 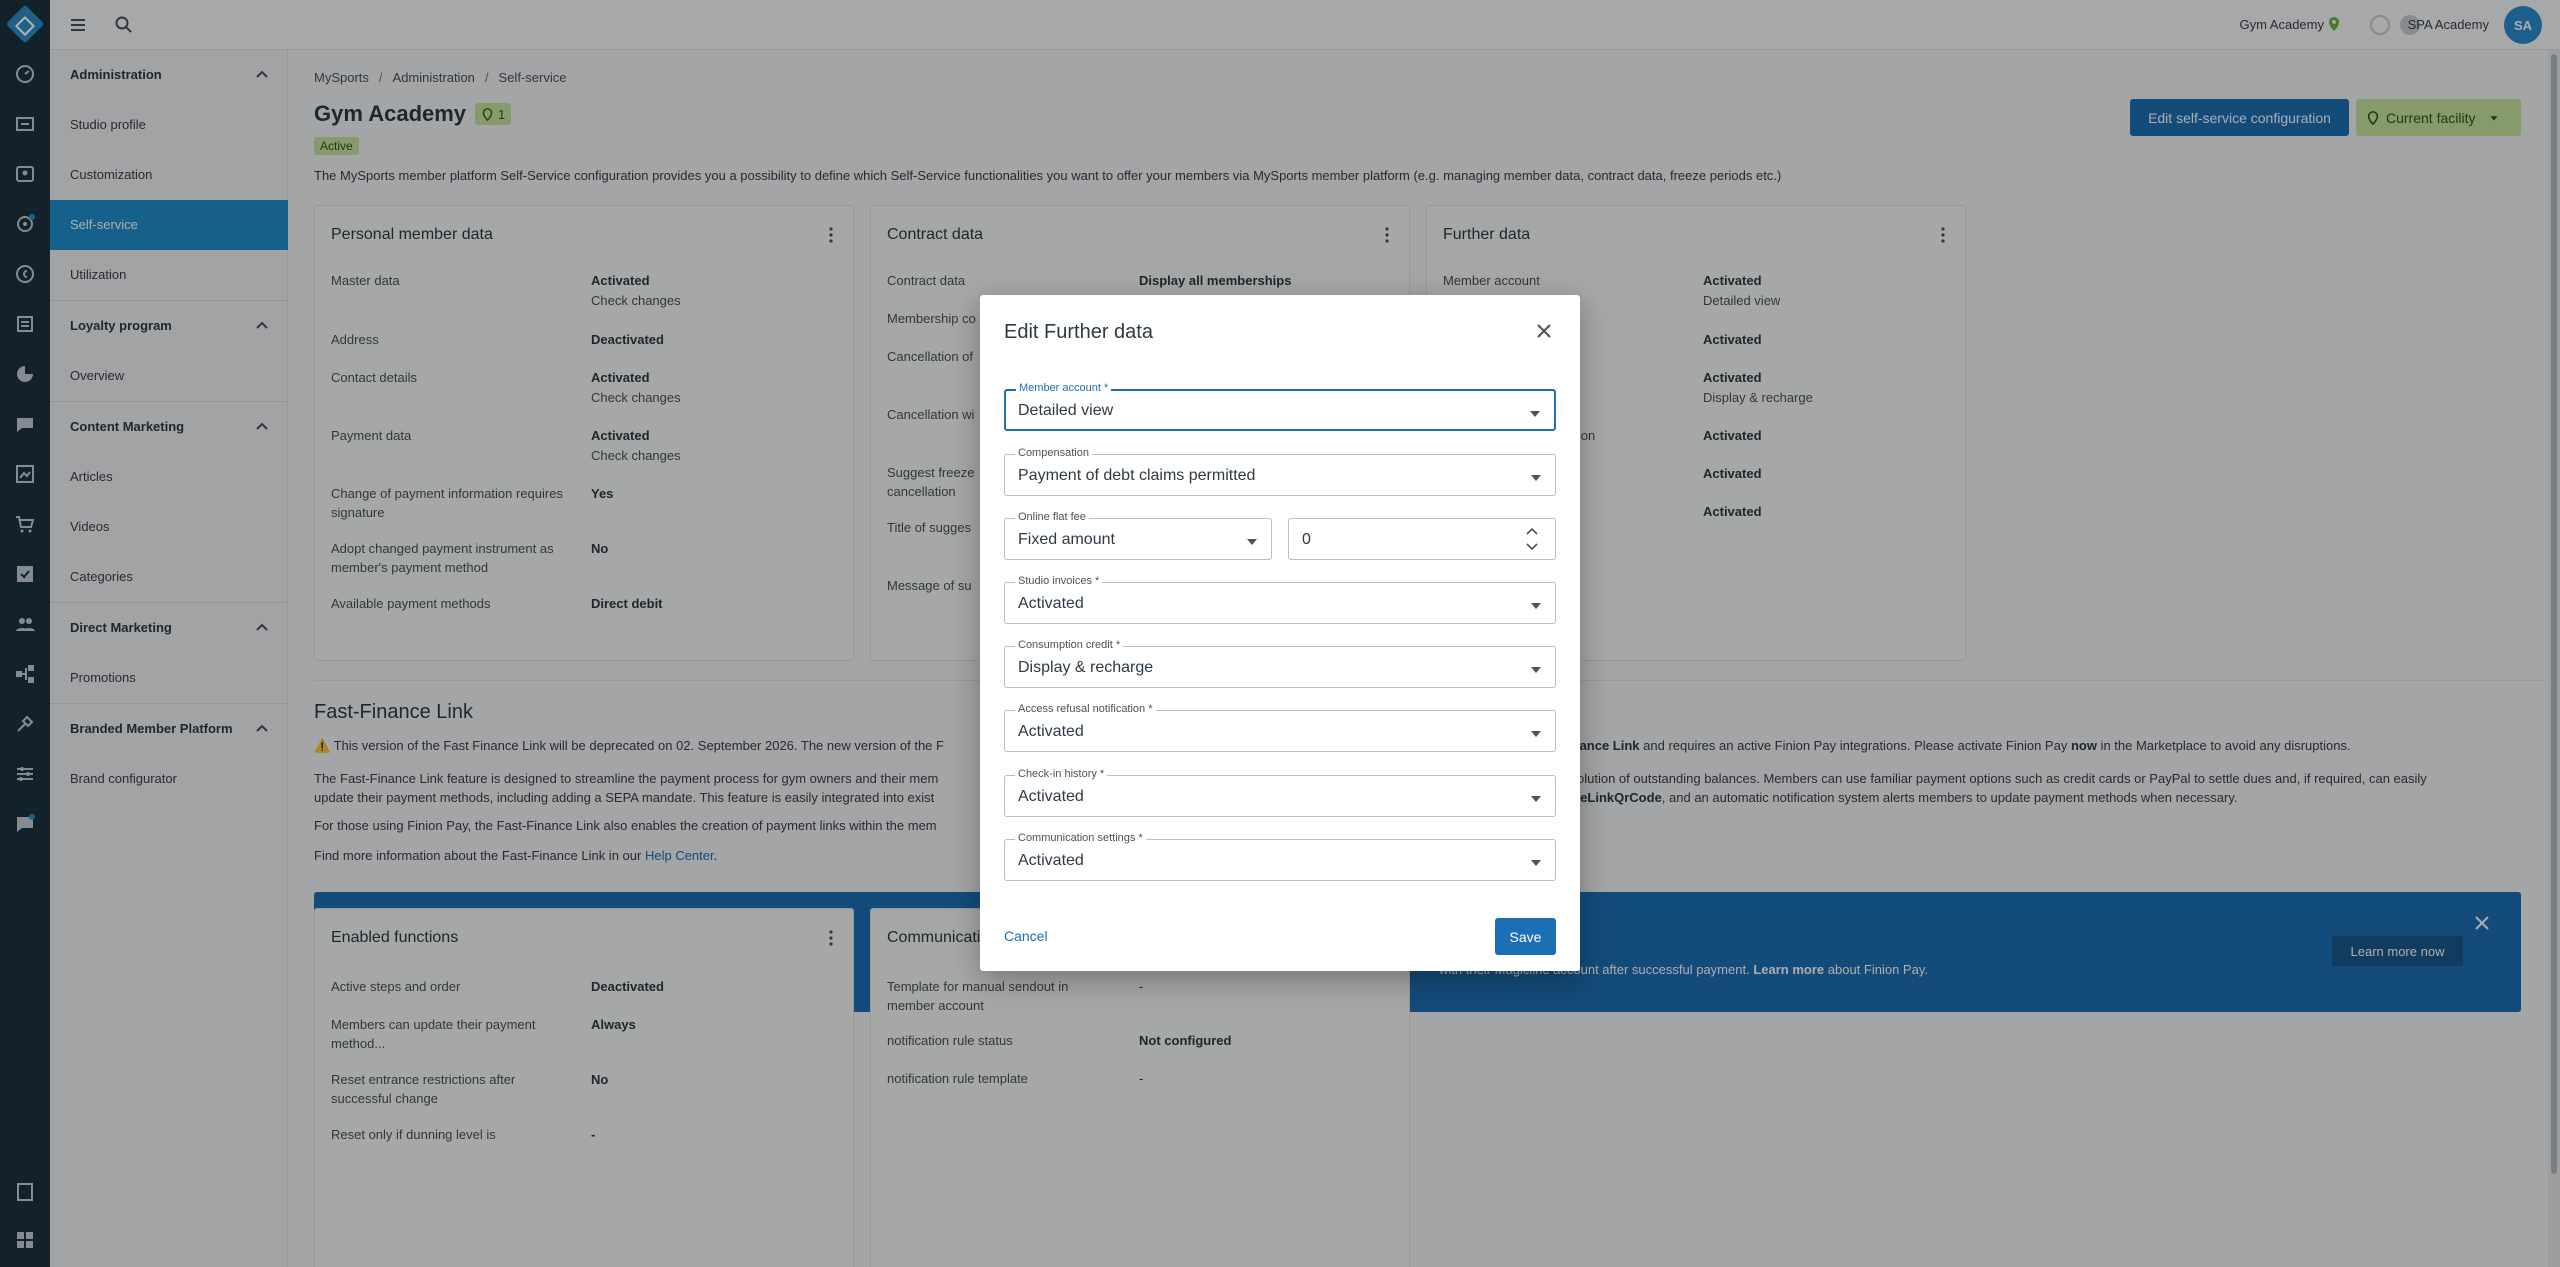 What do you see at coordinates (1078, 332) in the screenshot?
I see `dialog-title: Edit Further data` at bounding box center [1078, 332].